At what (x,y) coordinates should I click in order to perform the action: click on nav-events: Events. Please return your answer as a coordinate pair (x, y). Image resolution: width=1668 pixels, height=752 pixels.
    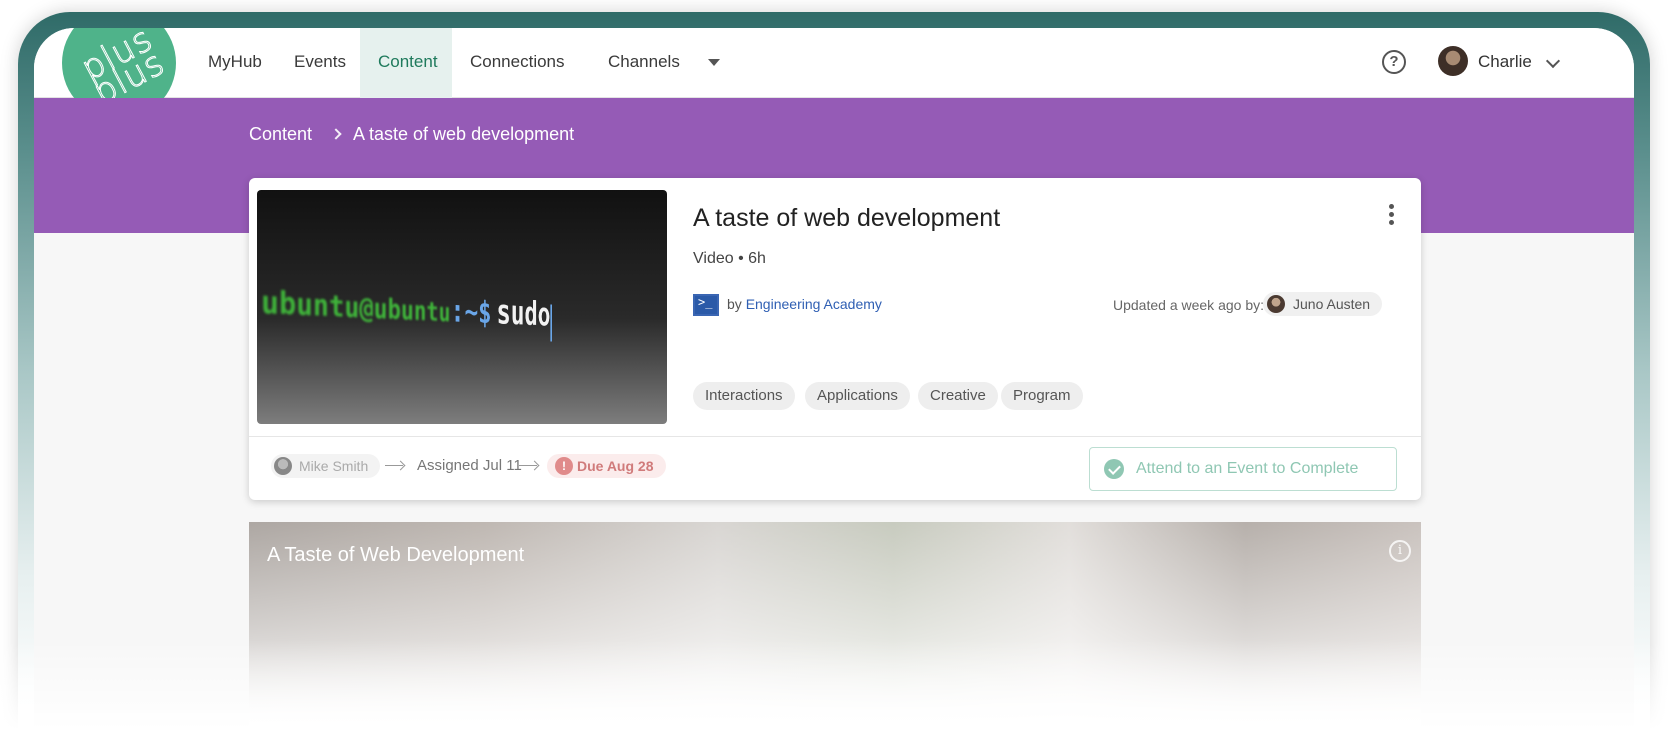
    Looking at the image, I should click on (320, 63).